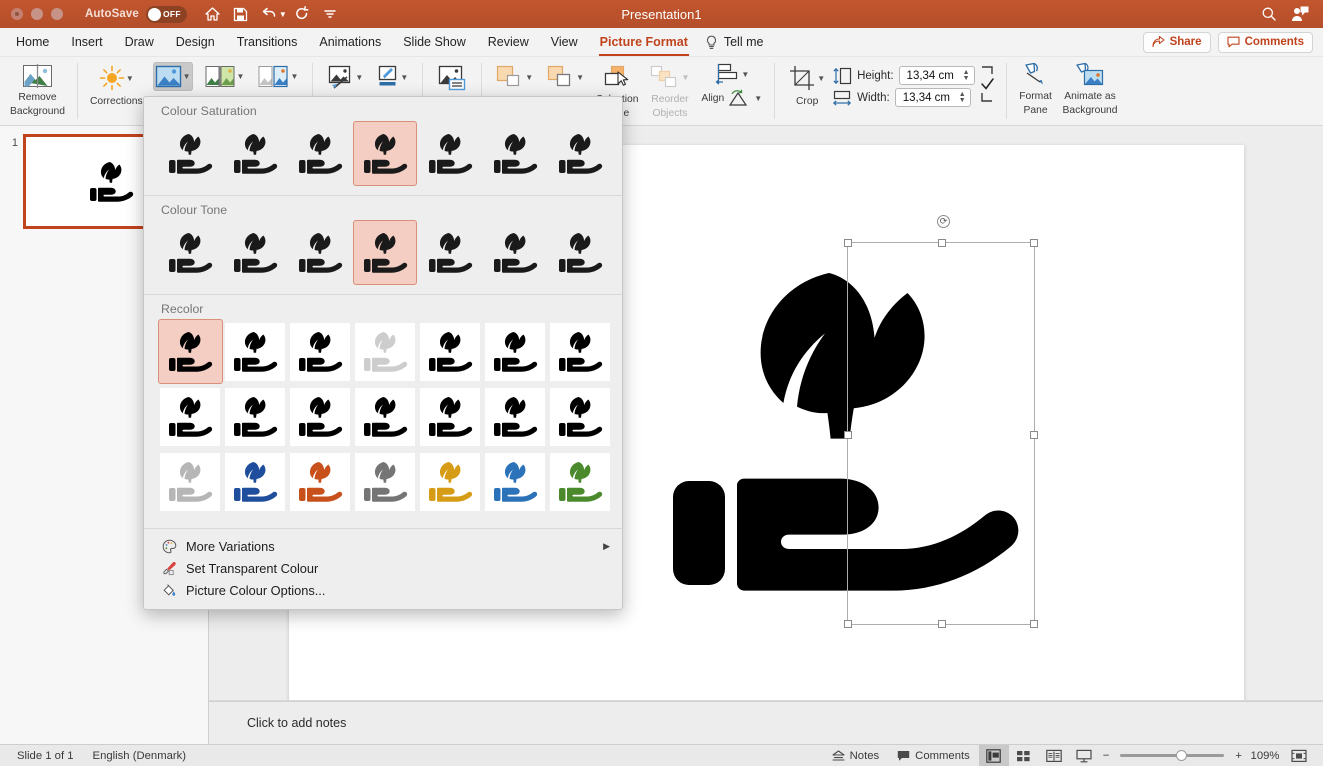  Describe the element at coordinates (383, 158) in the screenshot. I see `gallery-colour-saturation` at that location.